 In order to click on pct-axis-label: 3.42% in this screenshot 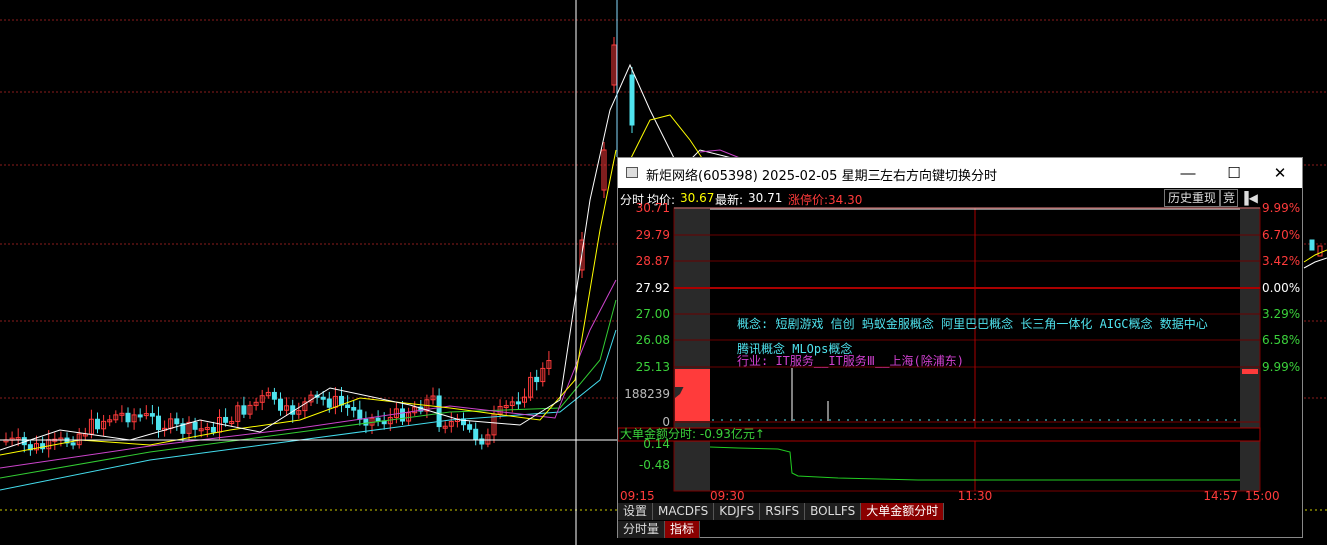, I will do `click(1281, 261)`.